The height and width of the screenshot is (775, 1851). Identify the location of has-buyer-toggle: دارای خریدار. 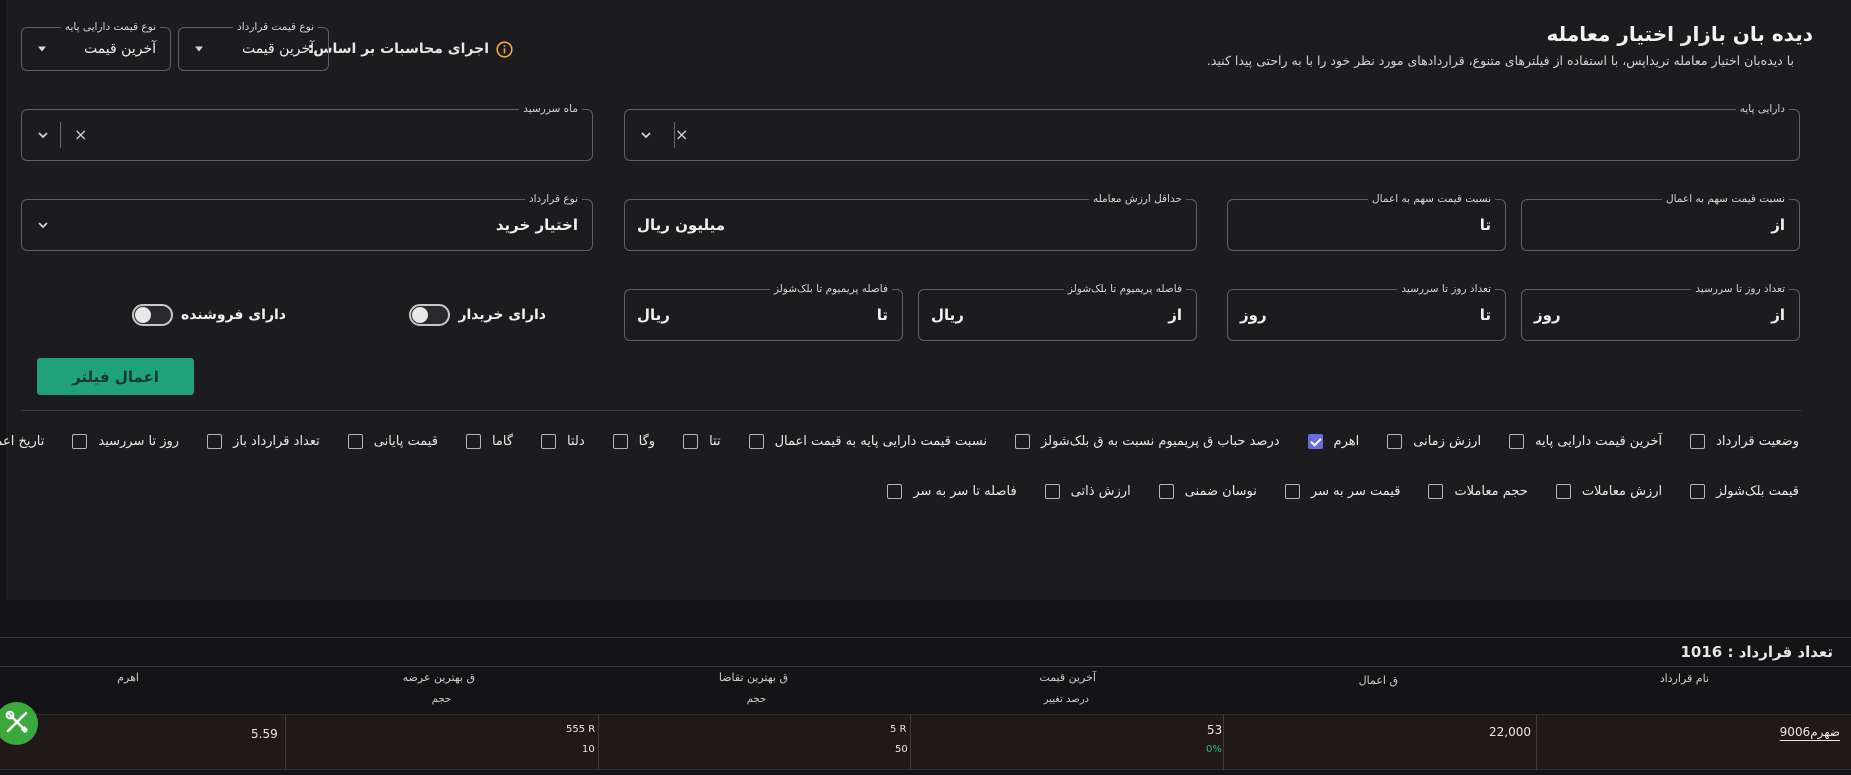
(477, 315).